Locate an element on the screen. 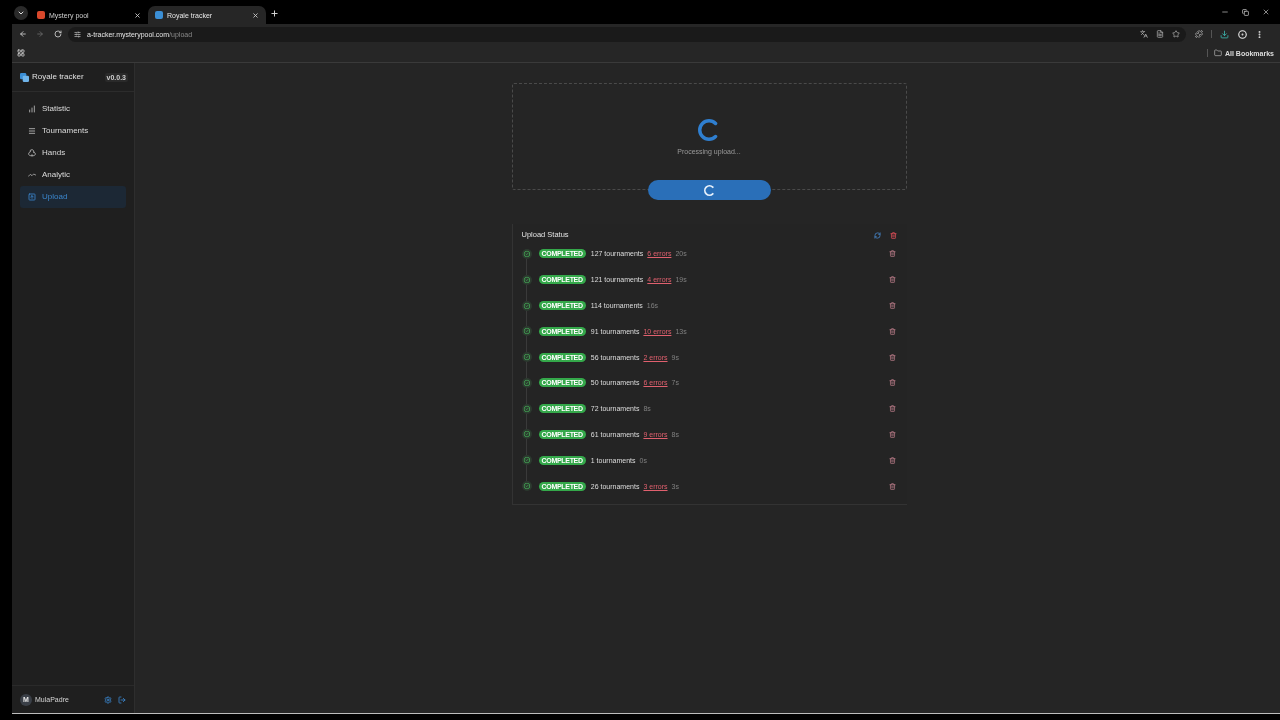 The height and width of the screenshot is (720, 1280). refresh-icon is located at coordinates (877, 235).